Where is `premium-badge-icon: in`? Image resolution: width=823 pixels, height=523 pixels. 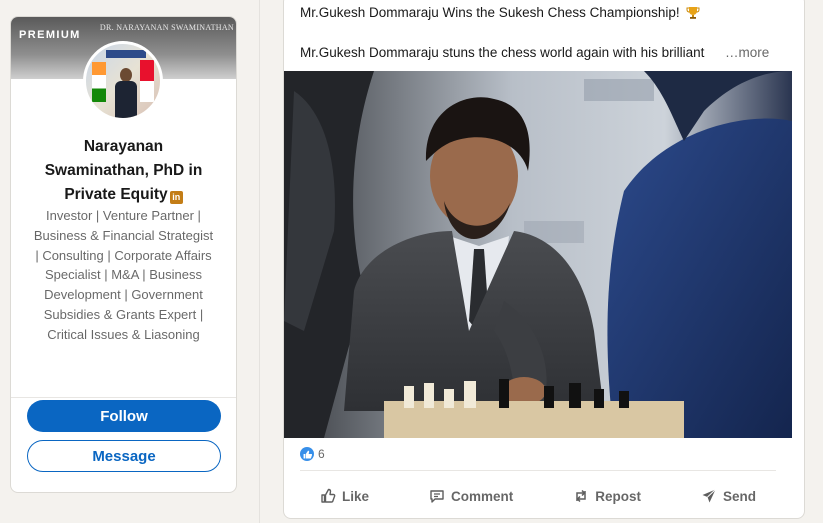
premium-badge-icon: in is located at coordinates (176, 197).